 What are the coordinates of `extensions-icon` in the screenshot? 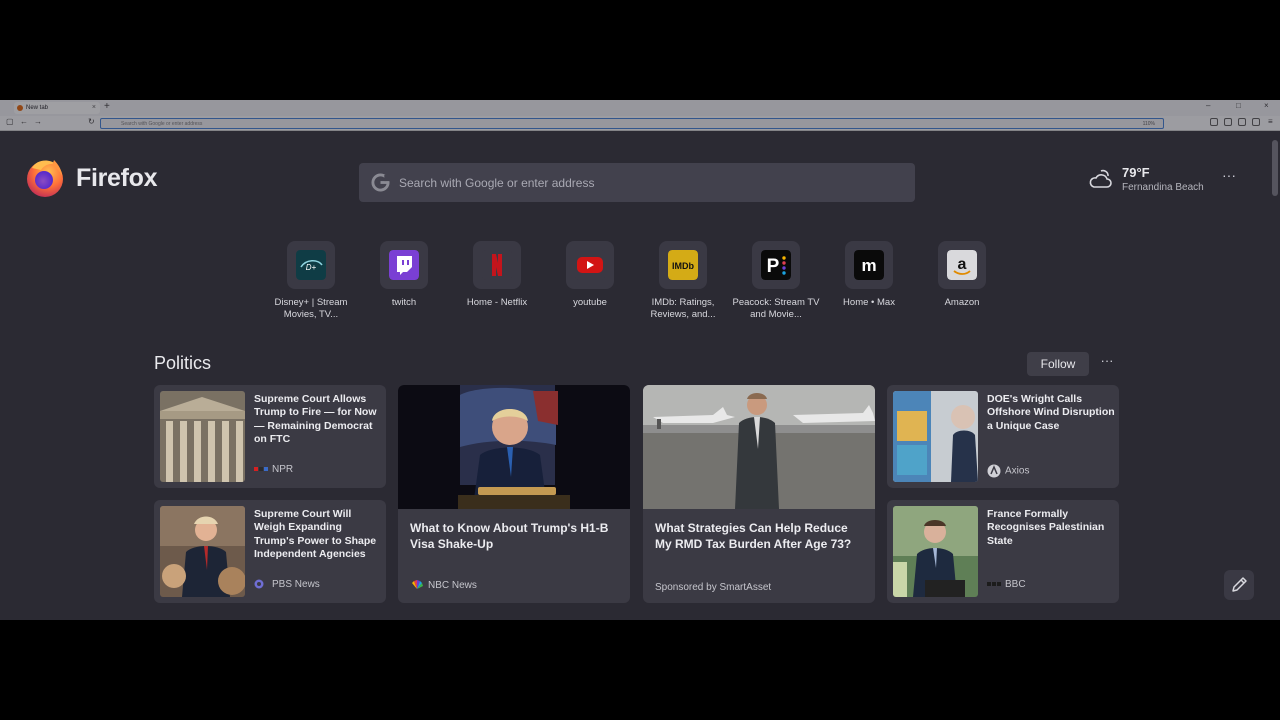 It's located at (1256, 122).